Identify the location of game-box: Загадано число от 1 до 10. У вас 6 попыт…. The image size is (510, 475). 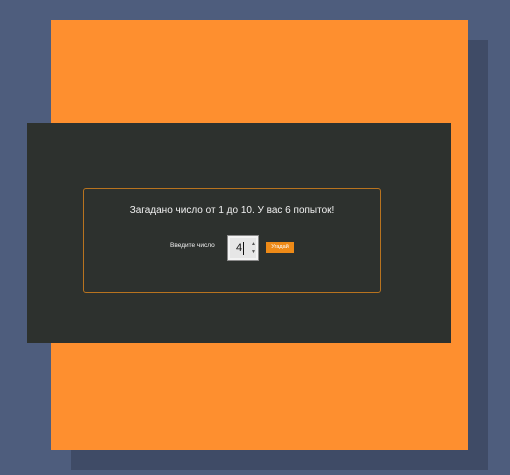
(232, 240).